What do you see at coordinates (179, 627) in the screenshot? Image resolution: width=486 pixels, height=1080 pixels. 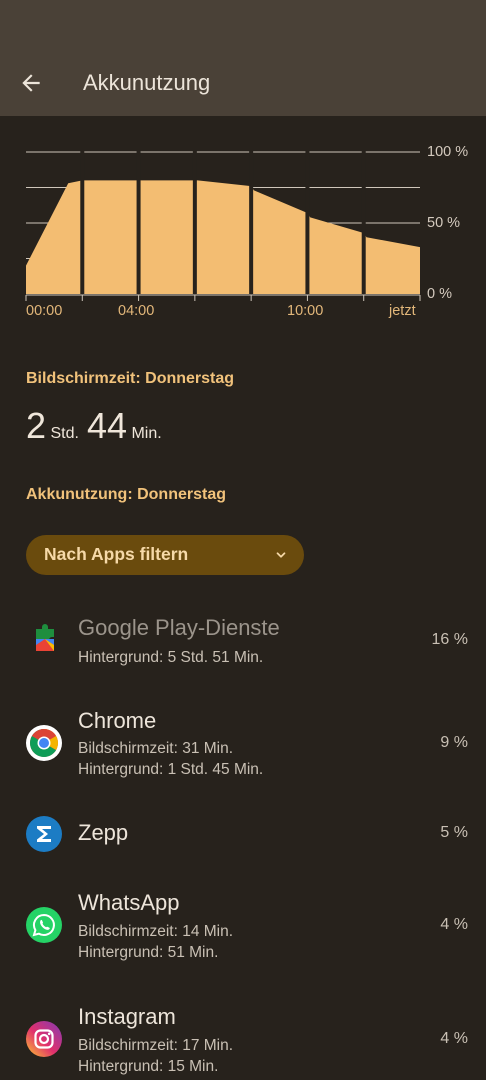 I see `app-name: Google Play-Dienste` at bounding box center [179, 627].